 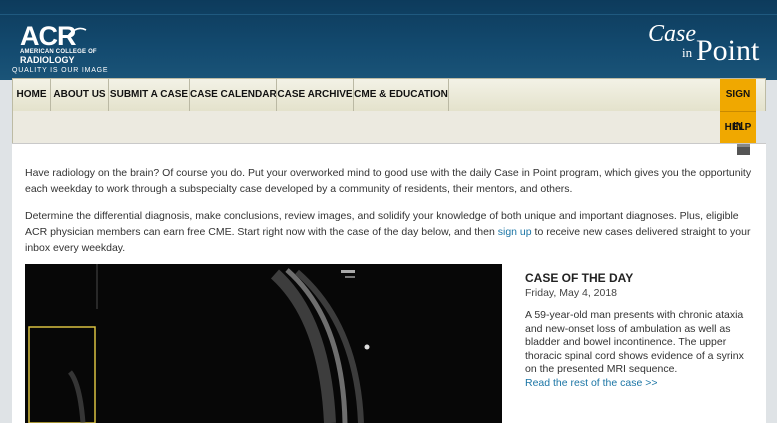 I want to click on case-of-the-day-title: CASE OF THE DAY, so click(x=579, y=278).